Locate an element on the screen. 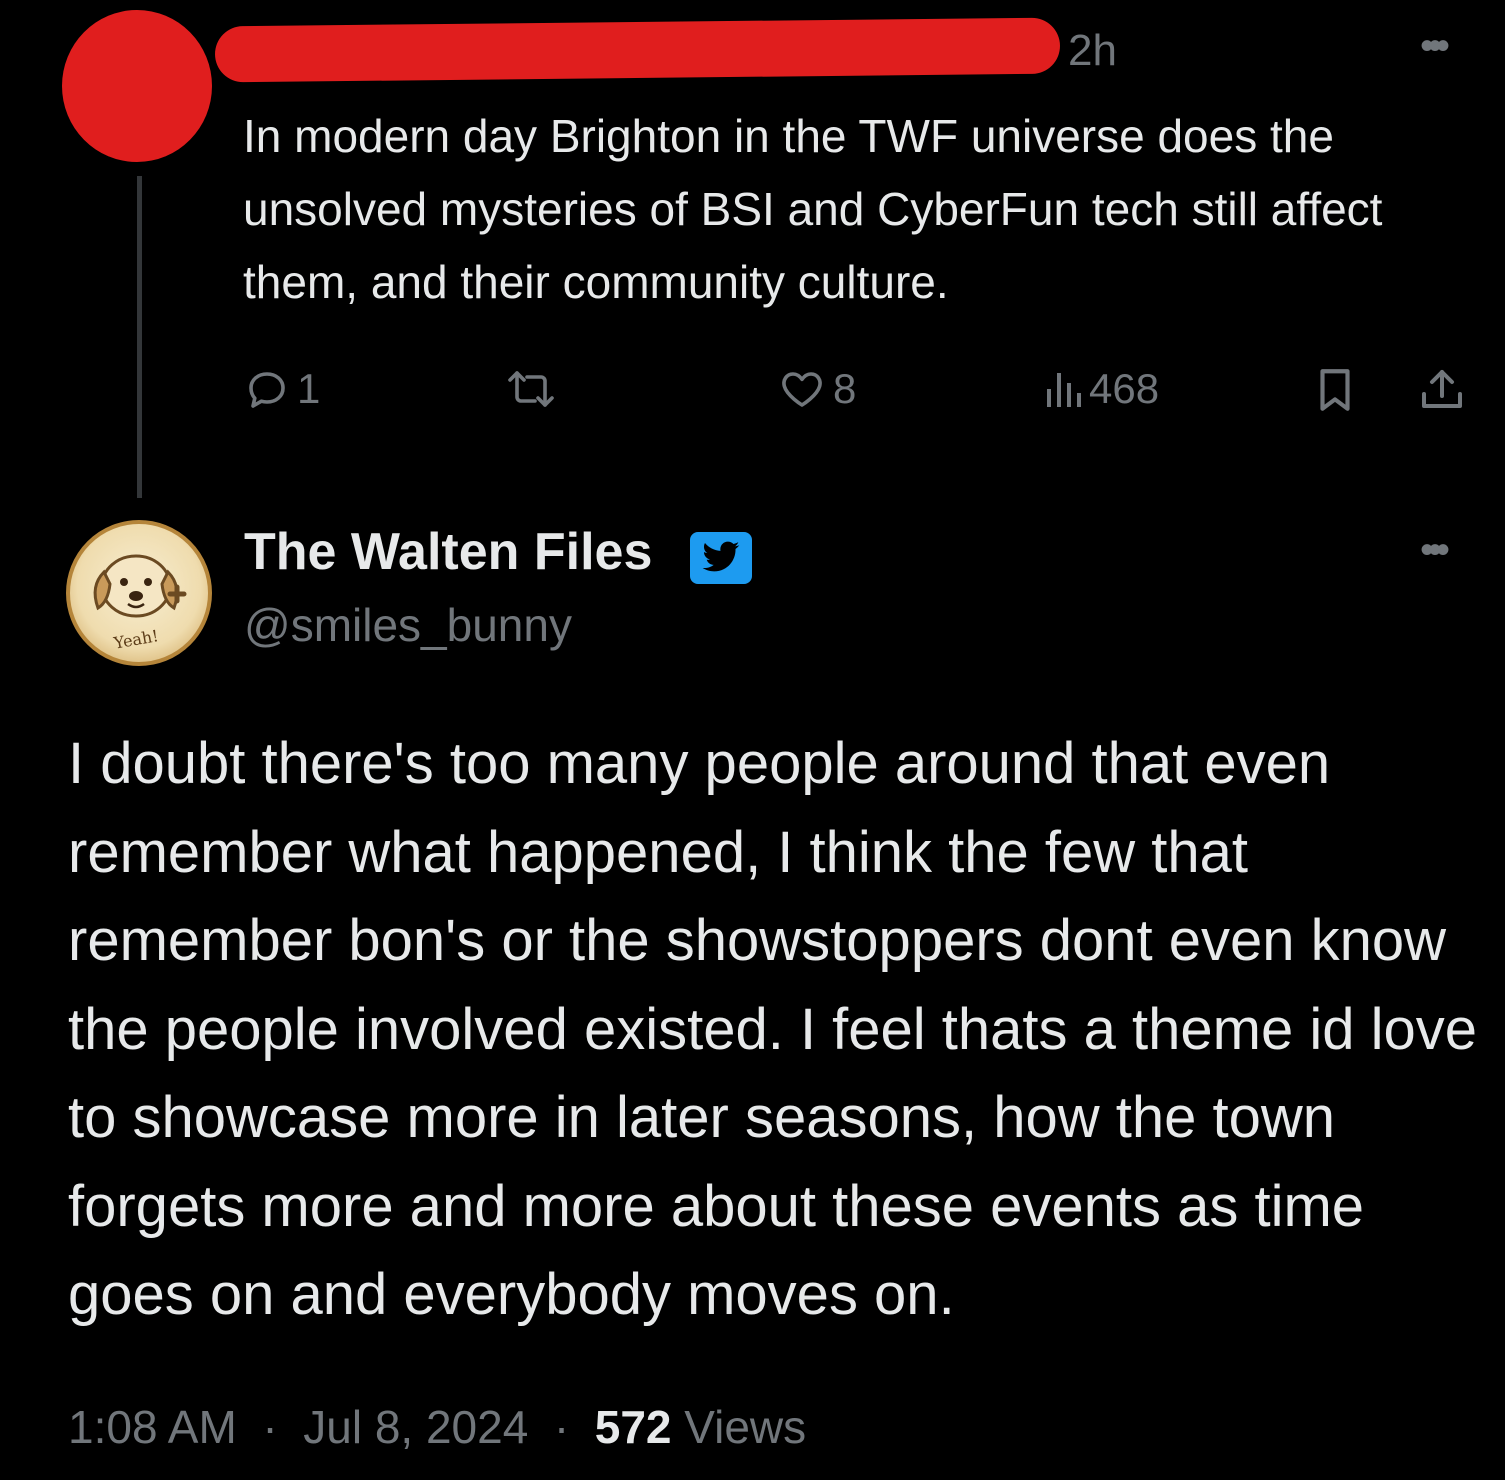  tweet-date: Jul 8, 2024 is located at coordinates (415, 1427).